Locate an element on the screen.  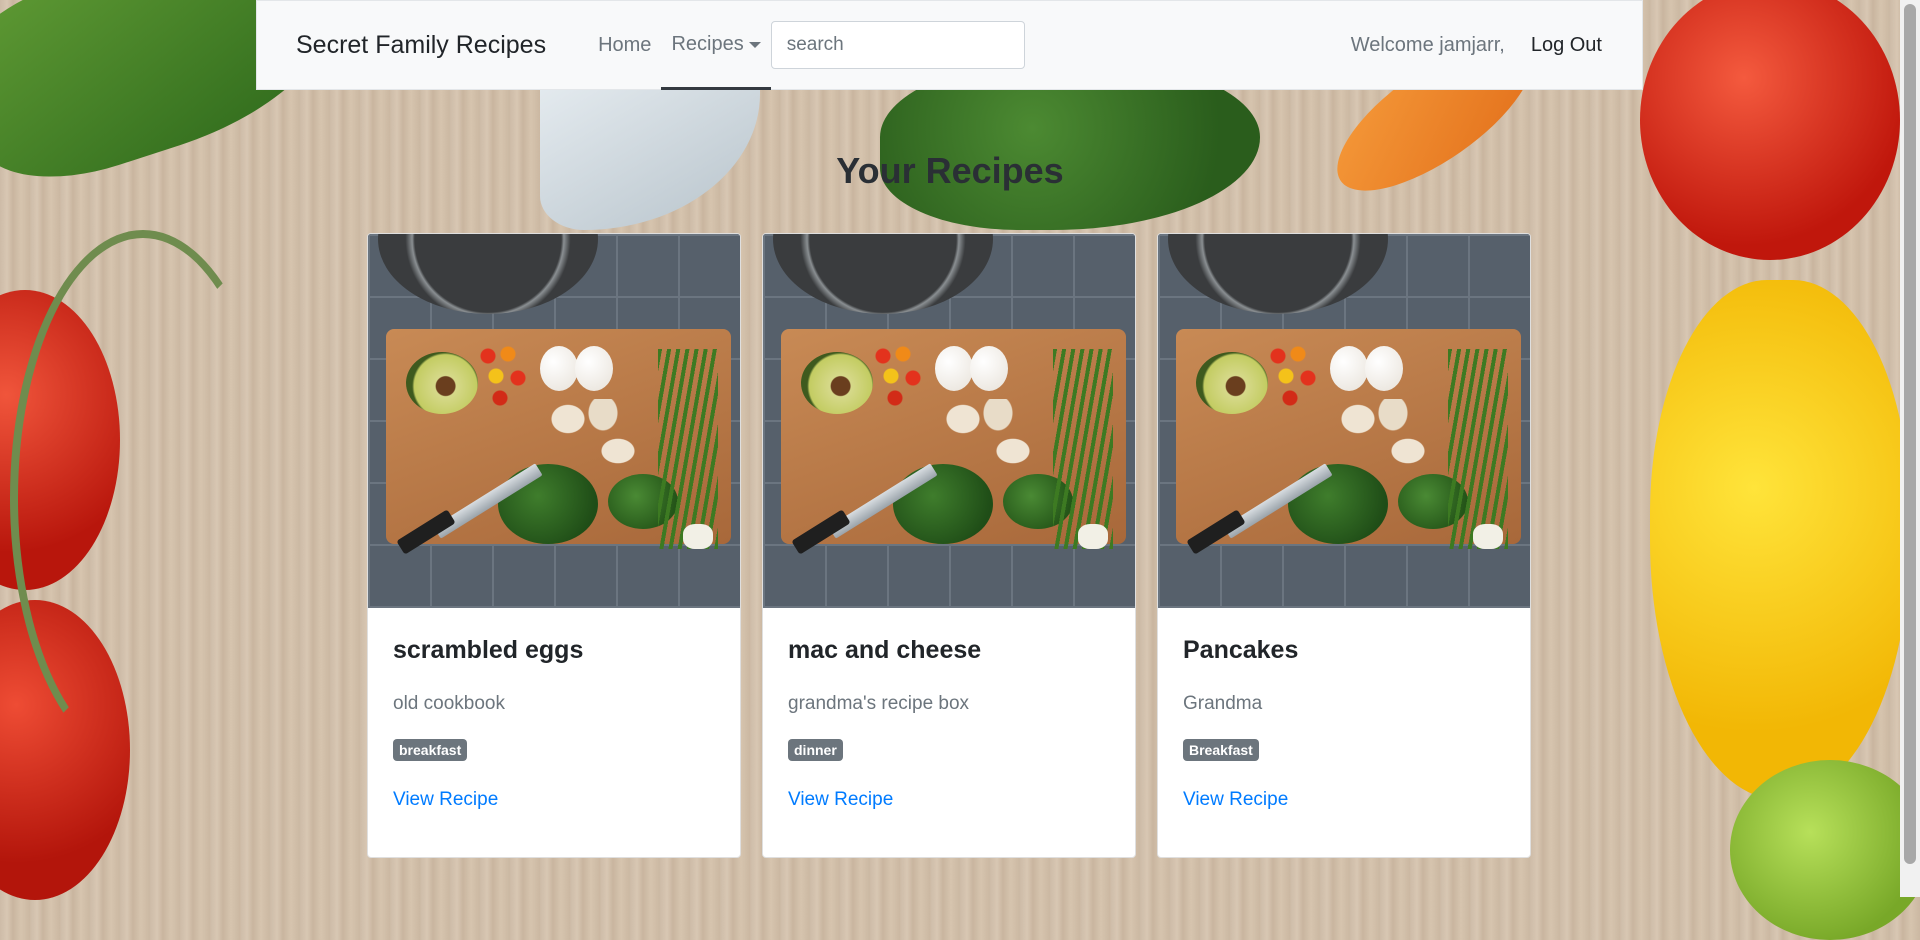
welcome-text: Welcome jamjarr, is located at coordinates (1427, 44).